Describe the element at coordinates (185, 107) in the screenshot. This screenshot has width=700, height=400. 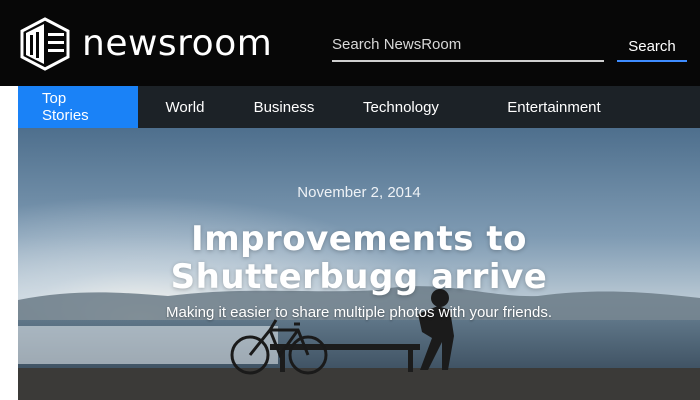
I see `nav-tab-world: World` at that location.